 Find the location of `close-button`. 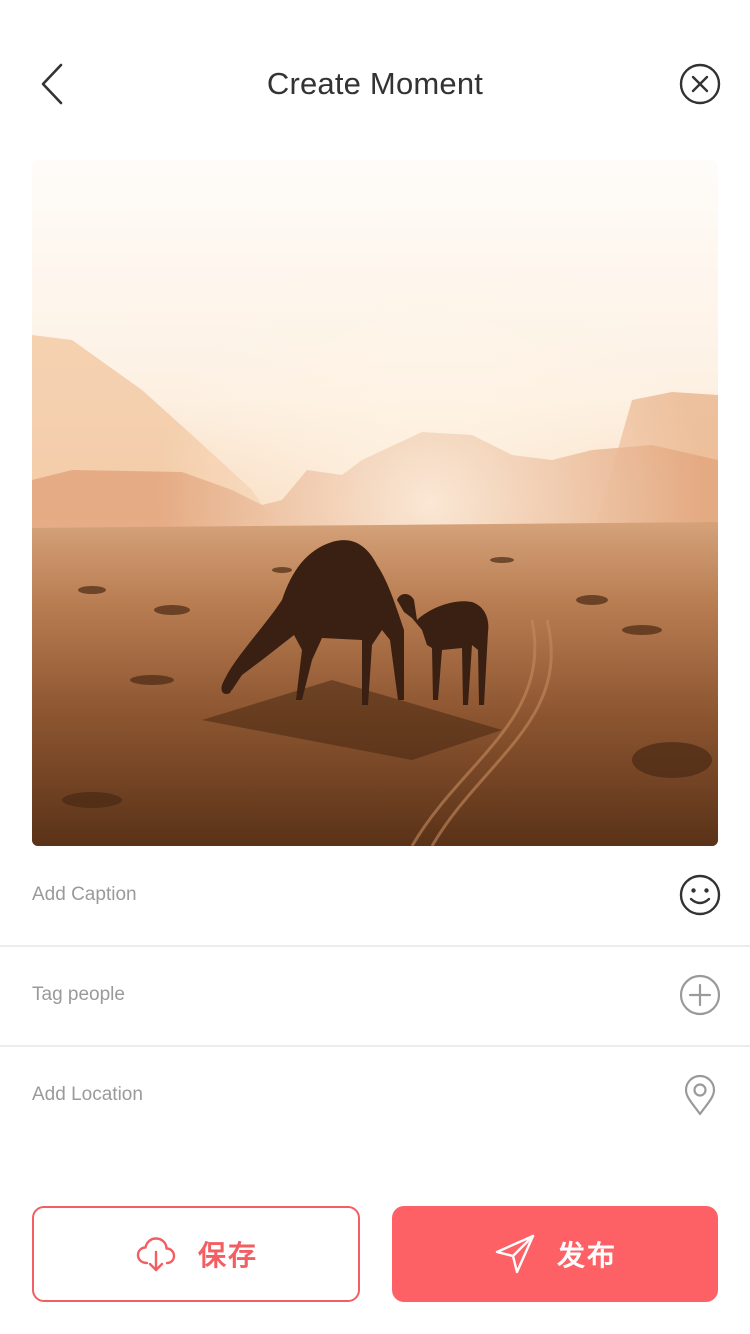

close-button is located at coordinates (700, 84).